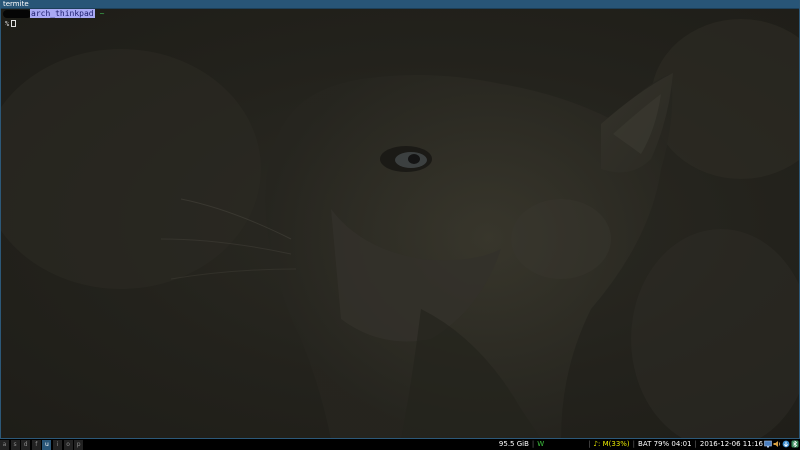 This screenshot has height=450, width=800. I want to click on workspace-button-a: a, so click(4, 445).